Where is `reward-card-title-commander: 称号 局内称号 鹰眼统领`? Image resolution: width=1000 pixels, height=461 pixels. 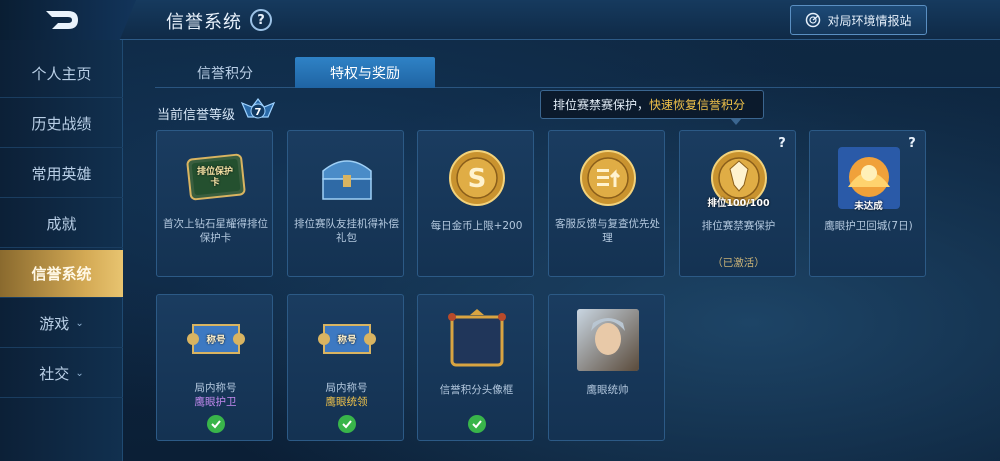 reward-card-title-commander: 称号 局内称号 鹰眼统领 is located at coordinates (345, 367).